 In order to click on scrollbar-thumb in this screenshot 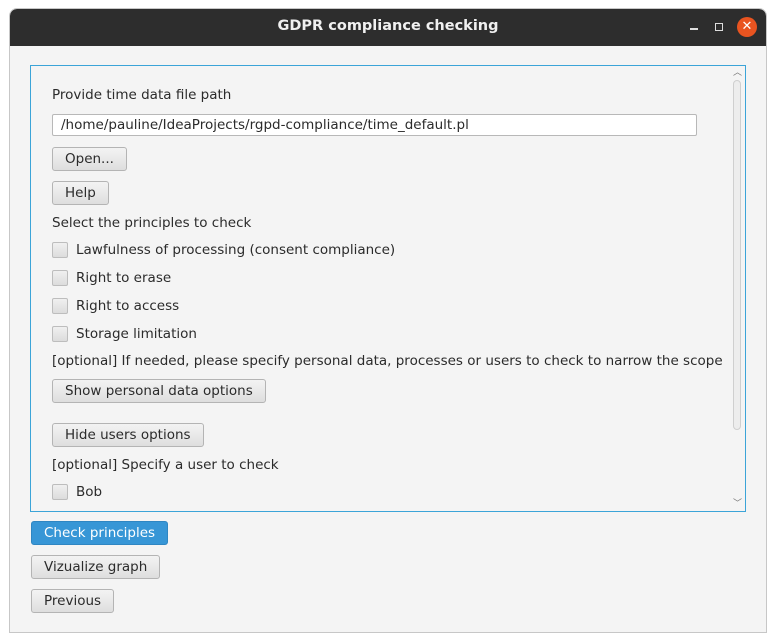, I will do `click(737, 255)`.